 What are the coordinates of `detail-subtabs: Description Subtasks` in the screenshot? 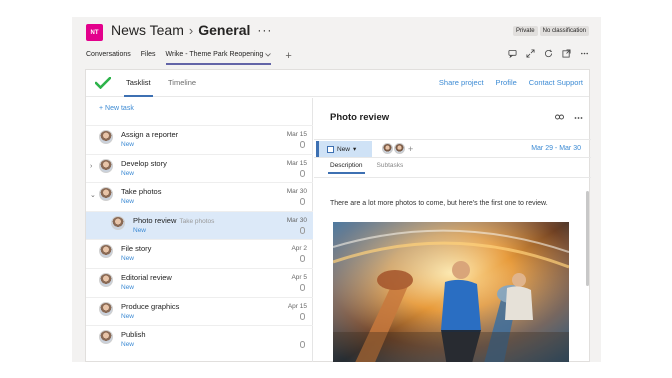 It's located at (366, 168).